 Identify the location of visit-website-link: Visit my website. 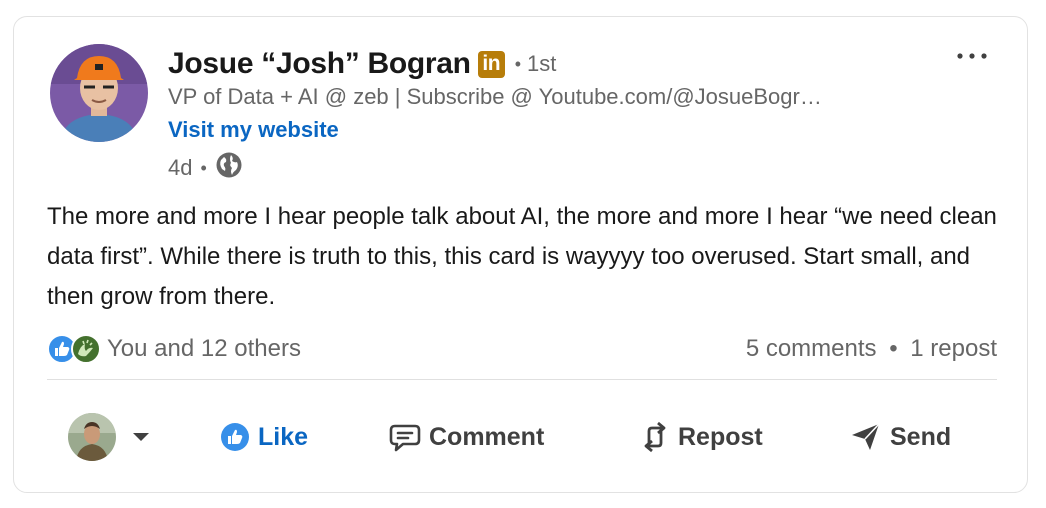
(253, 130).